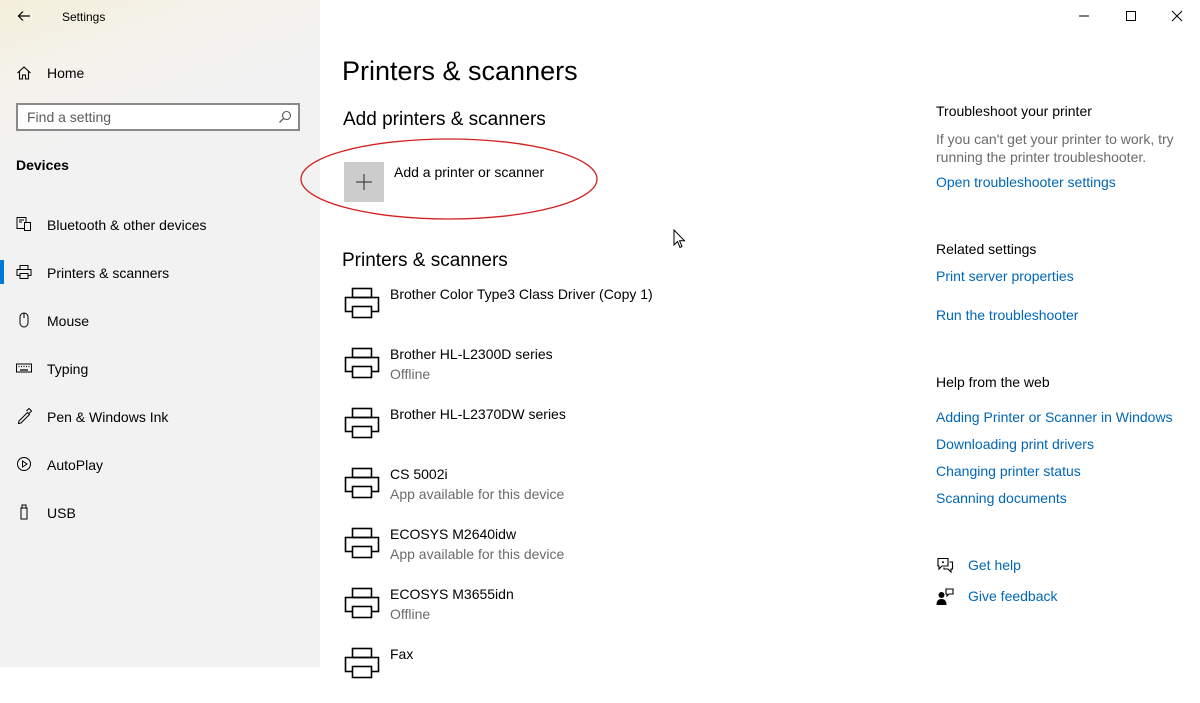 The height and width of the screenshot is (703, 1200). Describe the element at coordinates (402, 654) in the screenshot. I see `printer-name: Fax` at that location.